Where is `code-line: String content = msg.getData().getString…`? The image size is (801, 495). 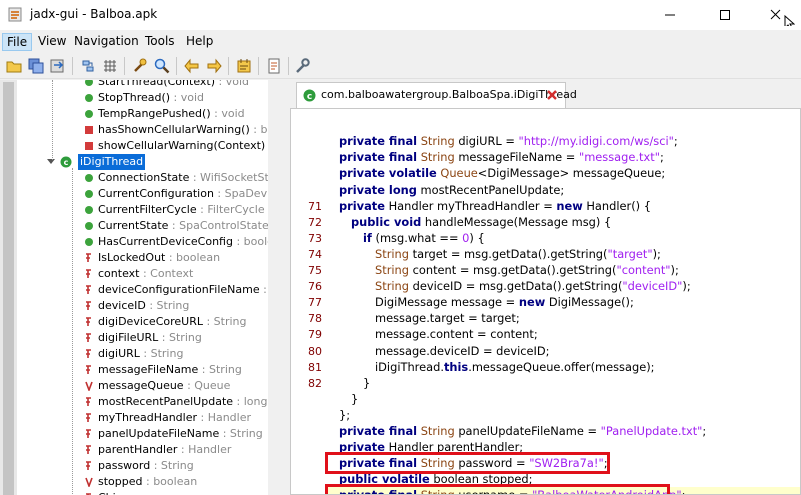
code-line: String content = msg.getData().getString… is located at coordinates (527, 270).